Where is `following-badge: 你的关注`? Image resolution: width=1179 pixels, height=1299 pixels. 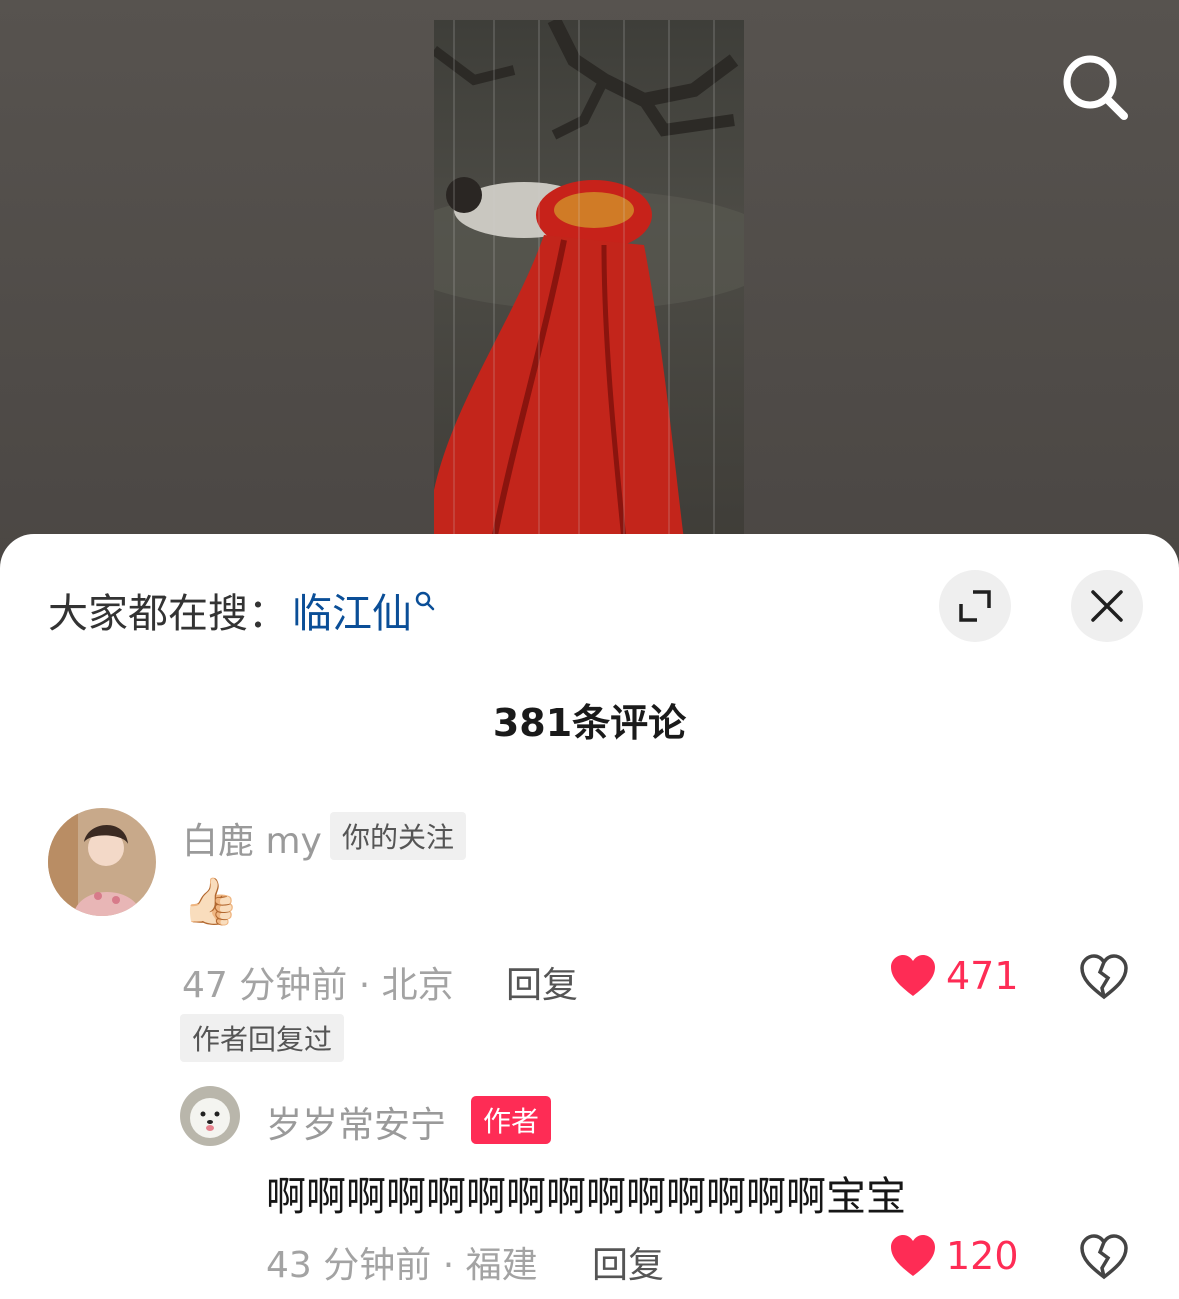
following-badge: 你的关注 is located at coordinates (398, 836).